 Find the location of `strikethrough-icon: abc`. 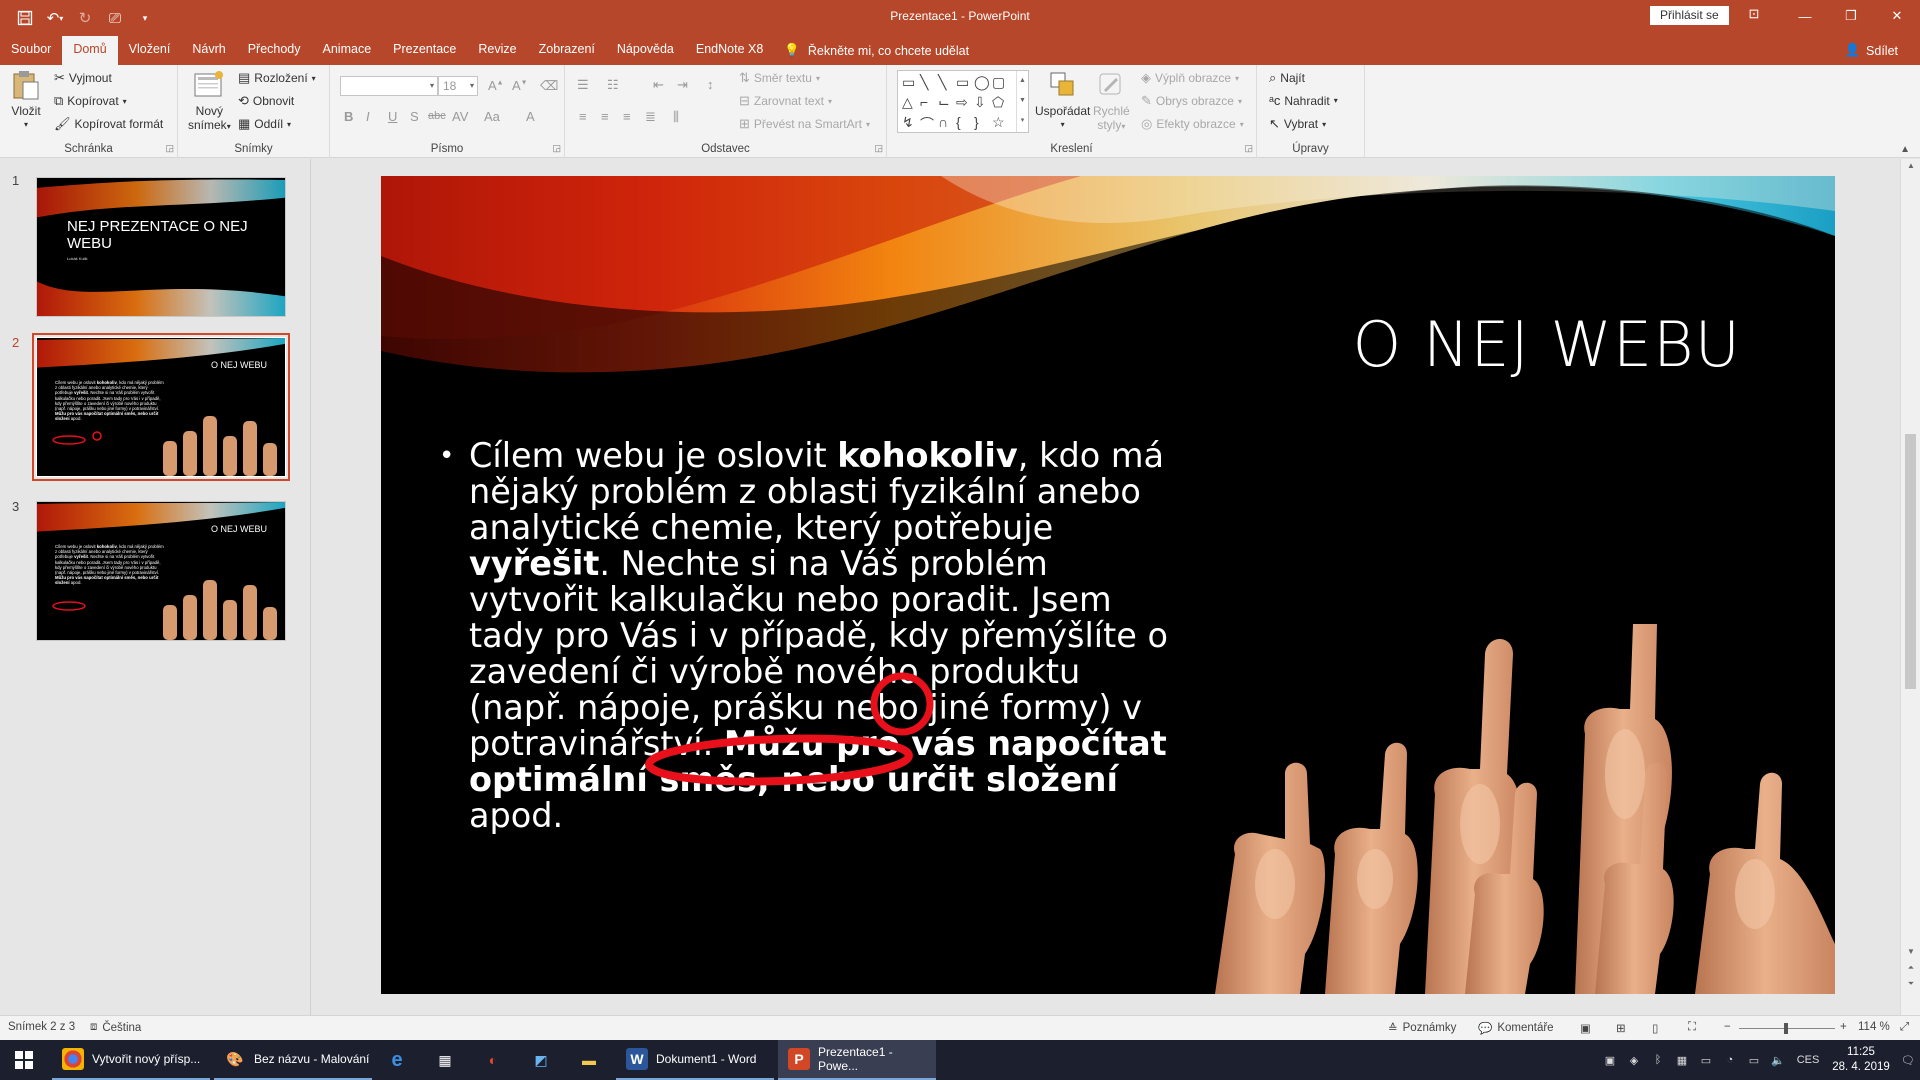

strikethrough-icon: abc is located at coordinates (437, 116).